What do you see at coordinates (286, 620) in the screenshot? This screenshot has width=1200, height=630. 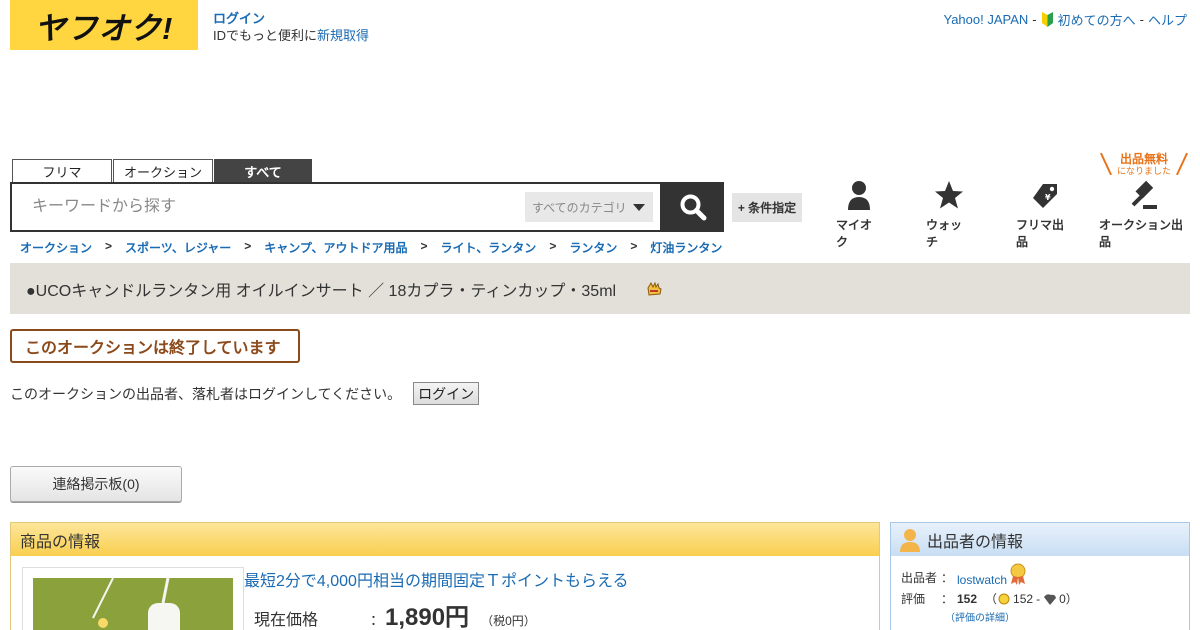 I see `price-label: 現在価格` at bounding box center [286, 620].